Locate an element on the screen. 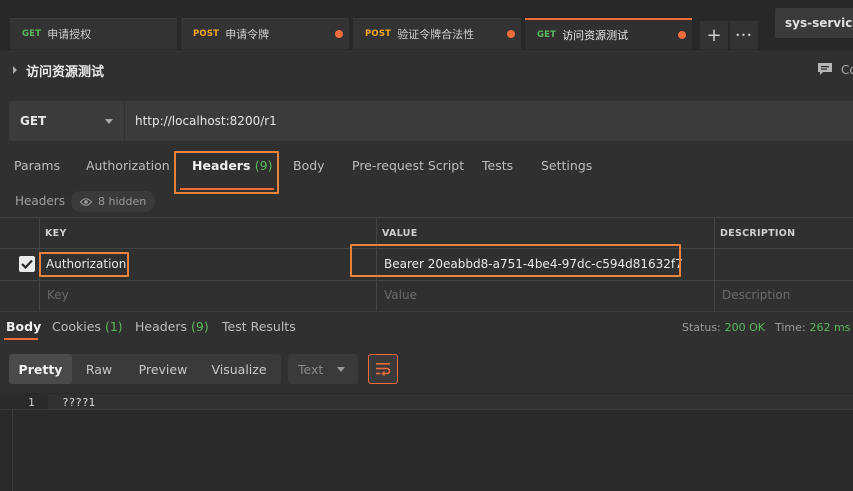 Image resolution: width=853 pixels, height=491 pixels. format-select: Text is located at coordinates (323, 369).